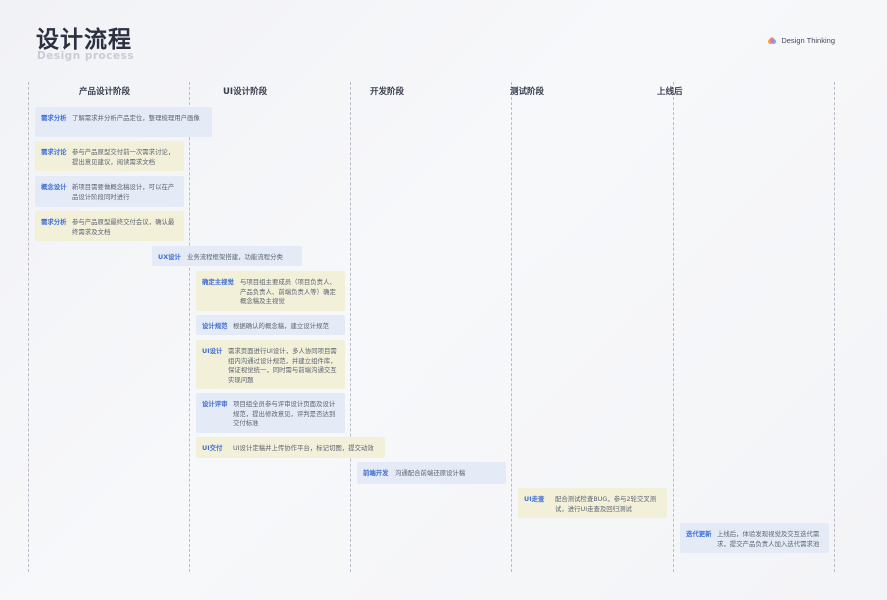 This screenshot has height=600, width=887. What do you see at coordinates (86, 56) in the screenshot?
I see `page-subtitle: Design process` at bounding box center [86, 56].